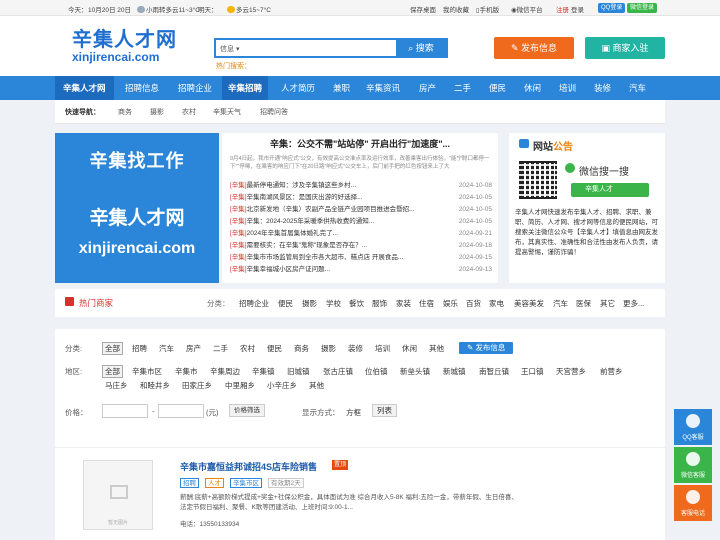  I want to click on wechat-account-button: 辛集人才, so click(610, 190).